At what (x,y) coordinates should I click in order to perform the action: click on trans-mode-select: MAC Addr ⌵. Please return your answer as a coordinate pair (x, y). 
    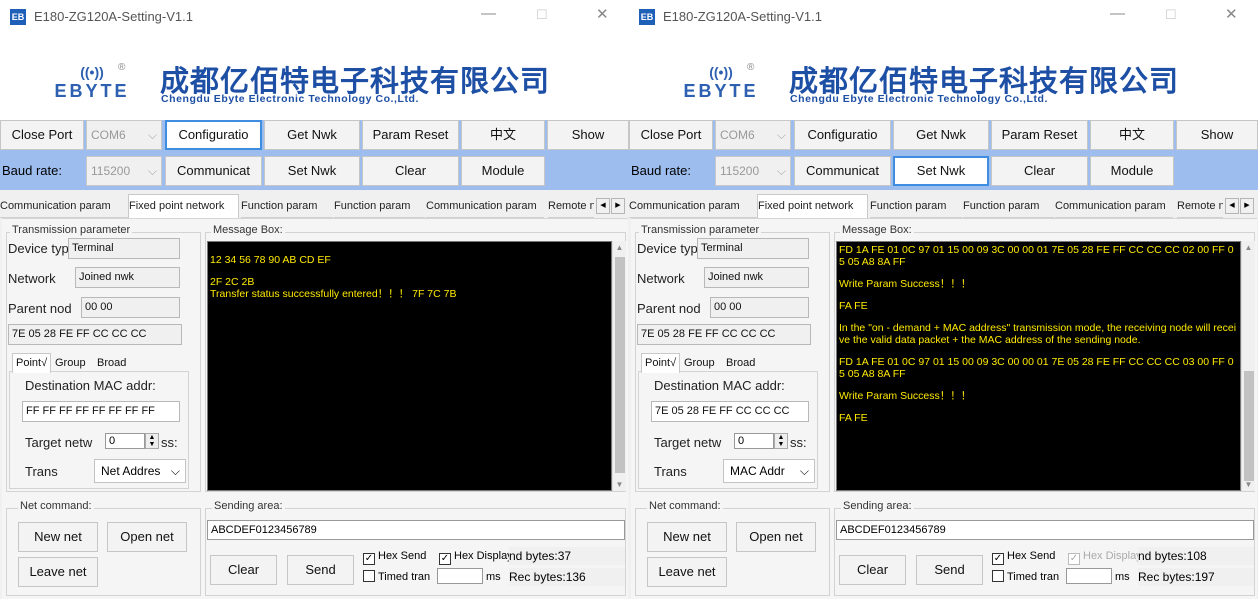
    Looking at the image, I should click on (769, 471).